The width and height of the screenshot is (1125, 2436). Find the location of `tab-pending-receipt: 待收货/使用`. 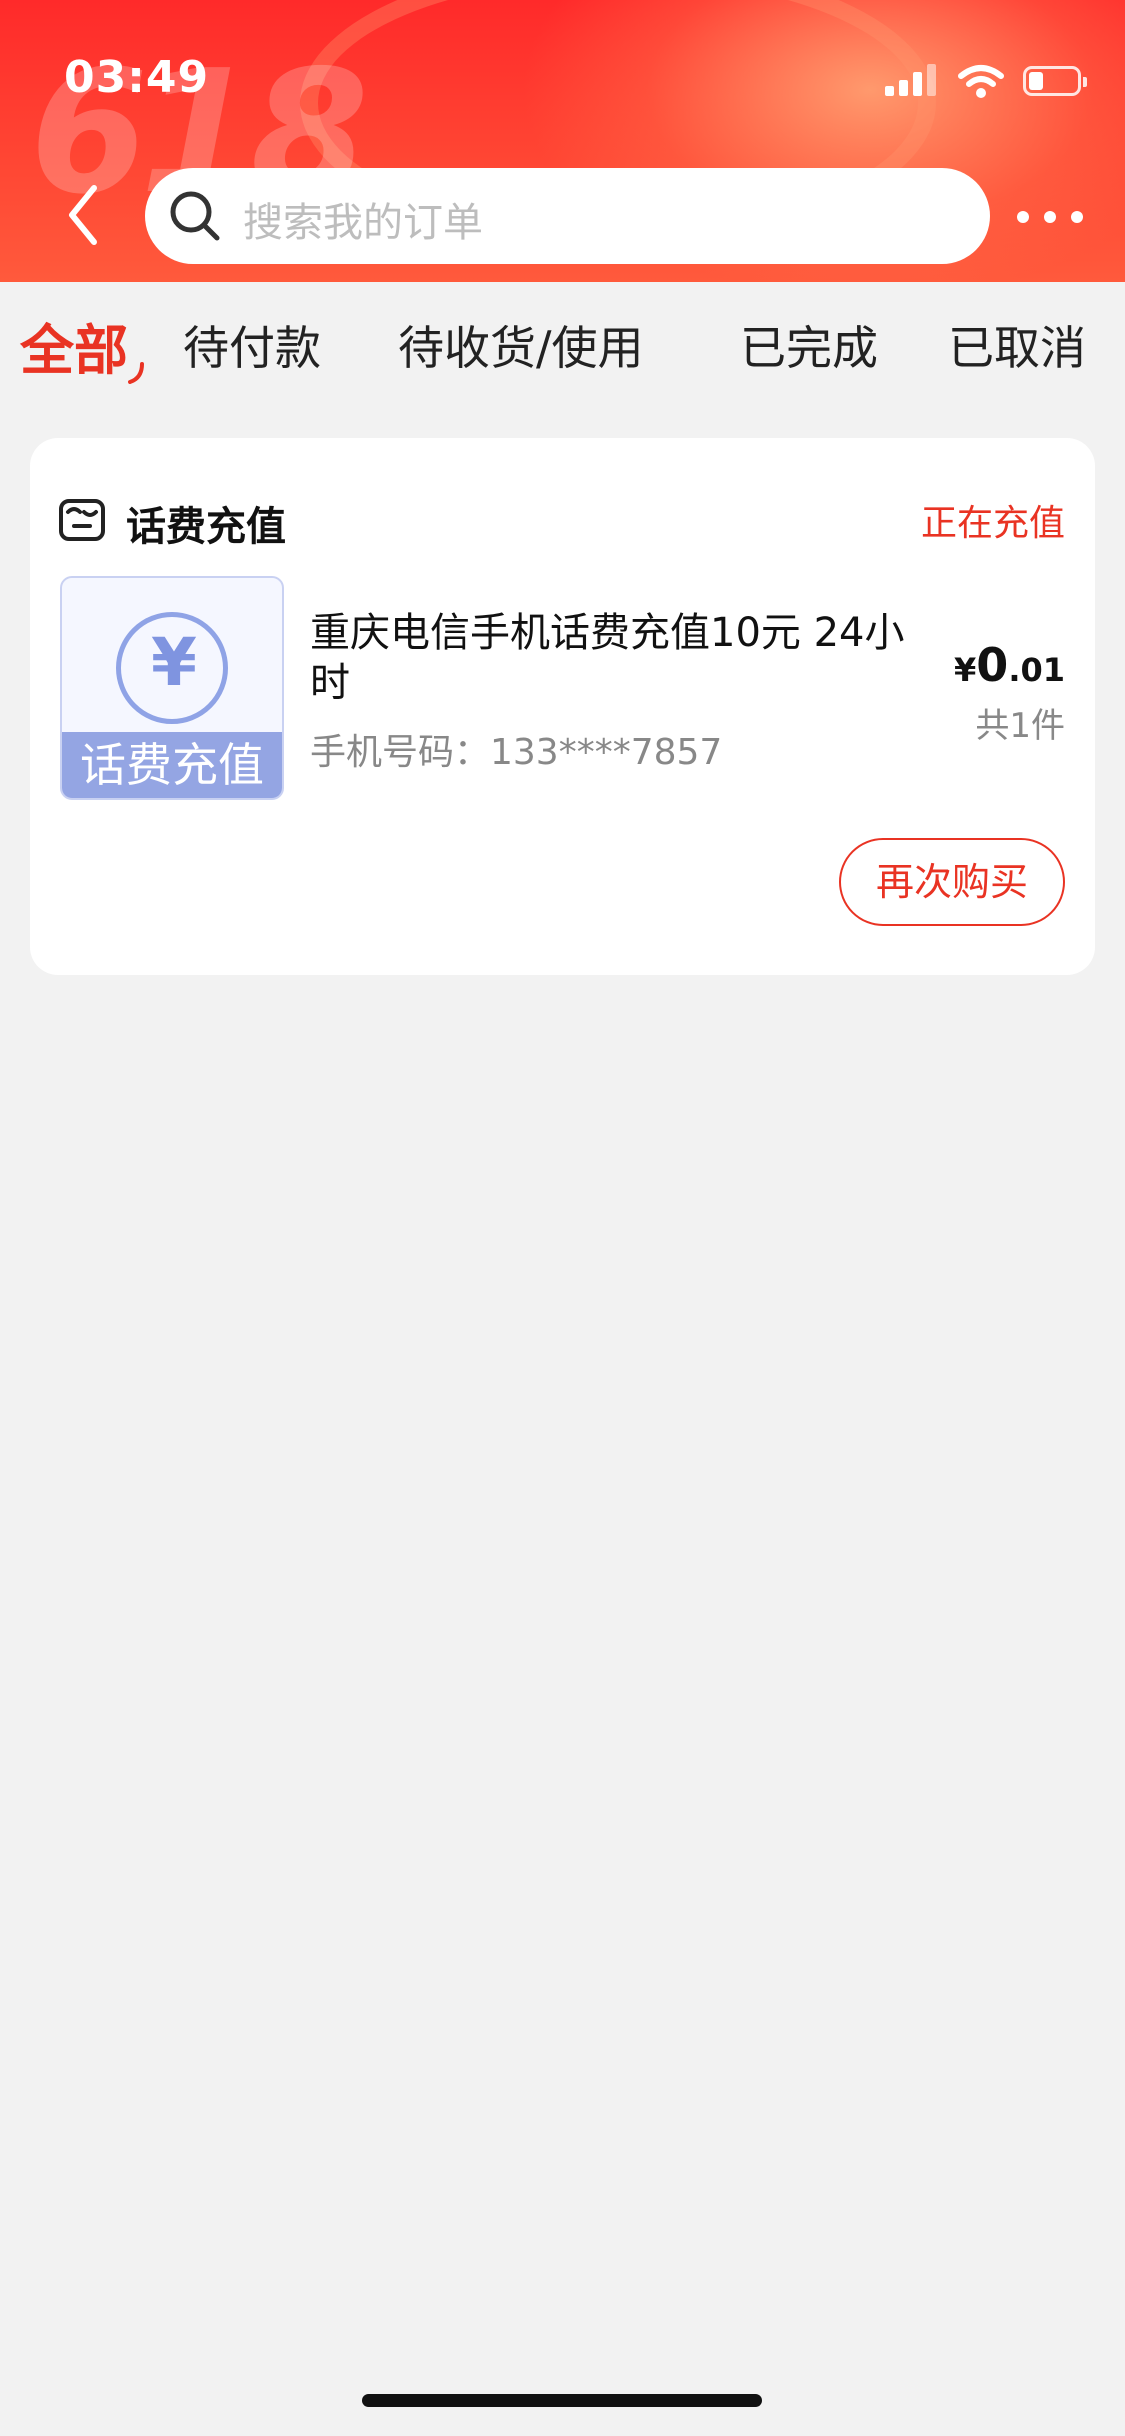

tab-pending-receipt: 待收货/使用 is located at coordinates (521, 345).